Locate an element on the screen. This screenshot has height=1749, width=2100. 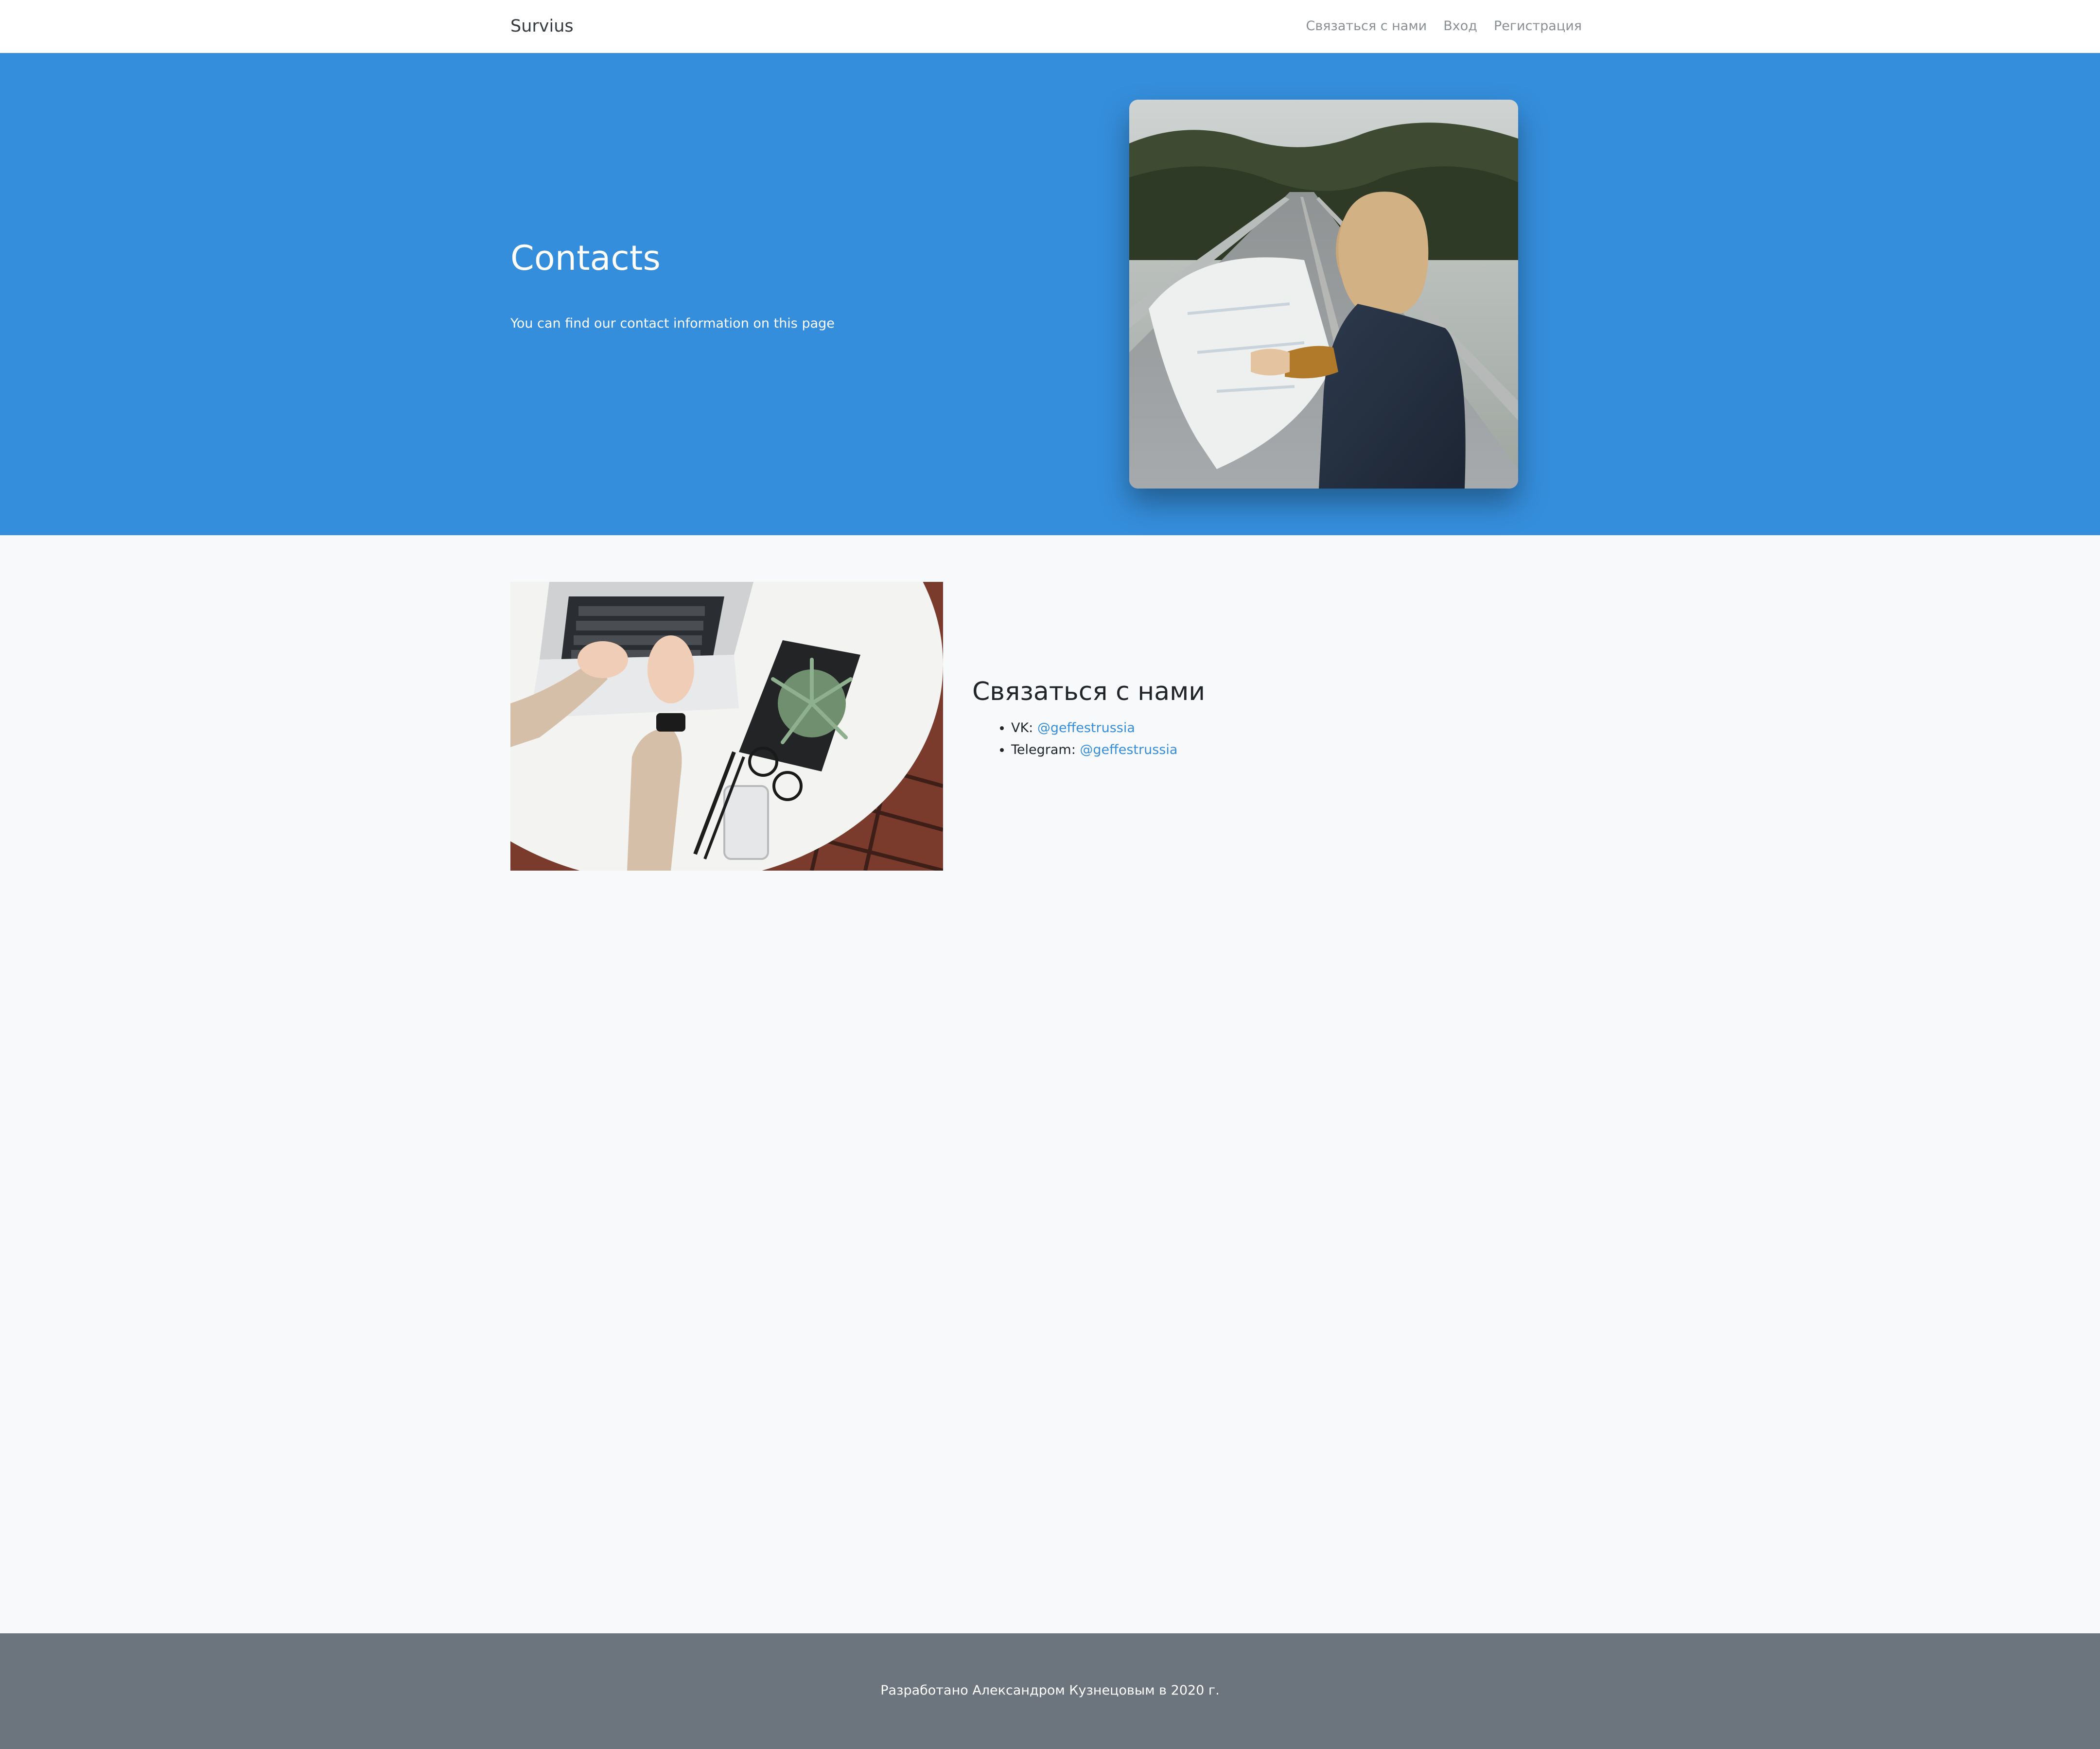
nav-link-contact: Связаться с нами is located at coordinates (1366, 26).